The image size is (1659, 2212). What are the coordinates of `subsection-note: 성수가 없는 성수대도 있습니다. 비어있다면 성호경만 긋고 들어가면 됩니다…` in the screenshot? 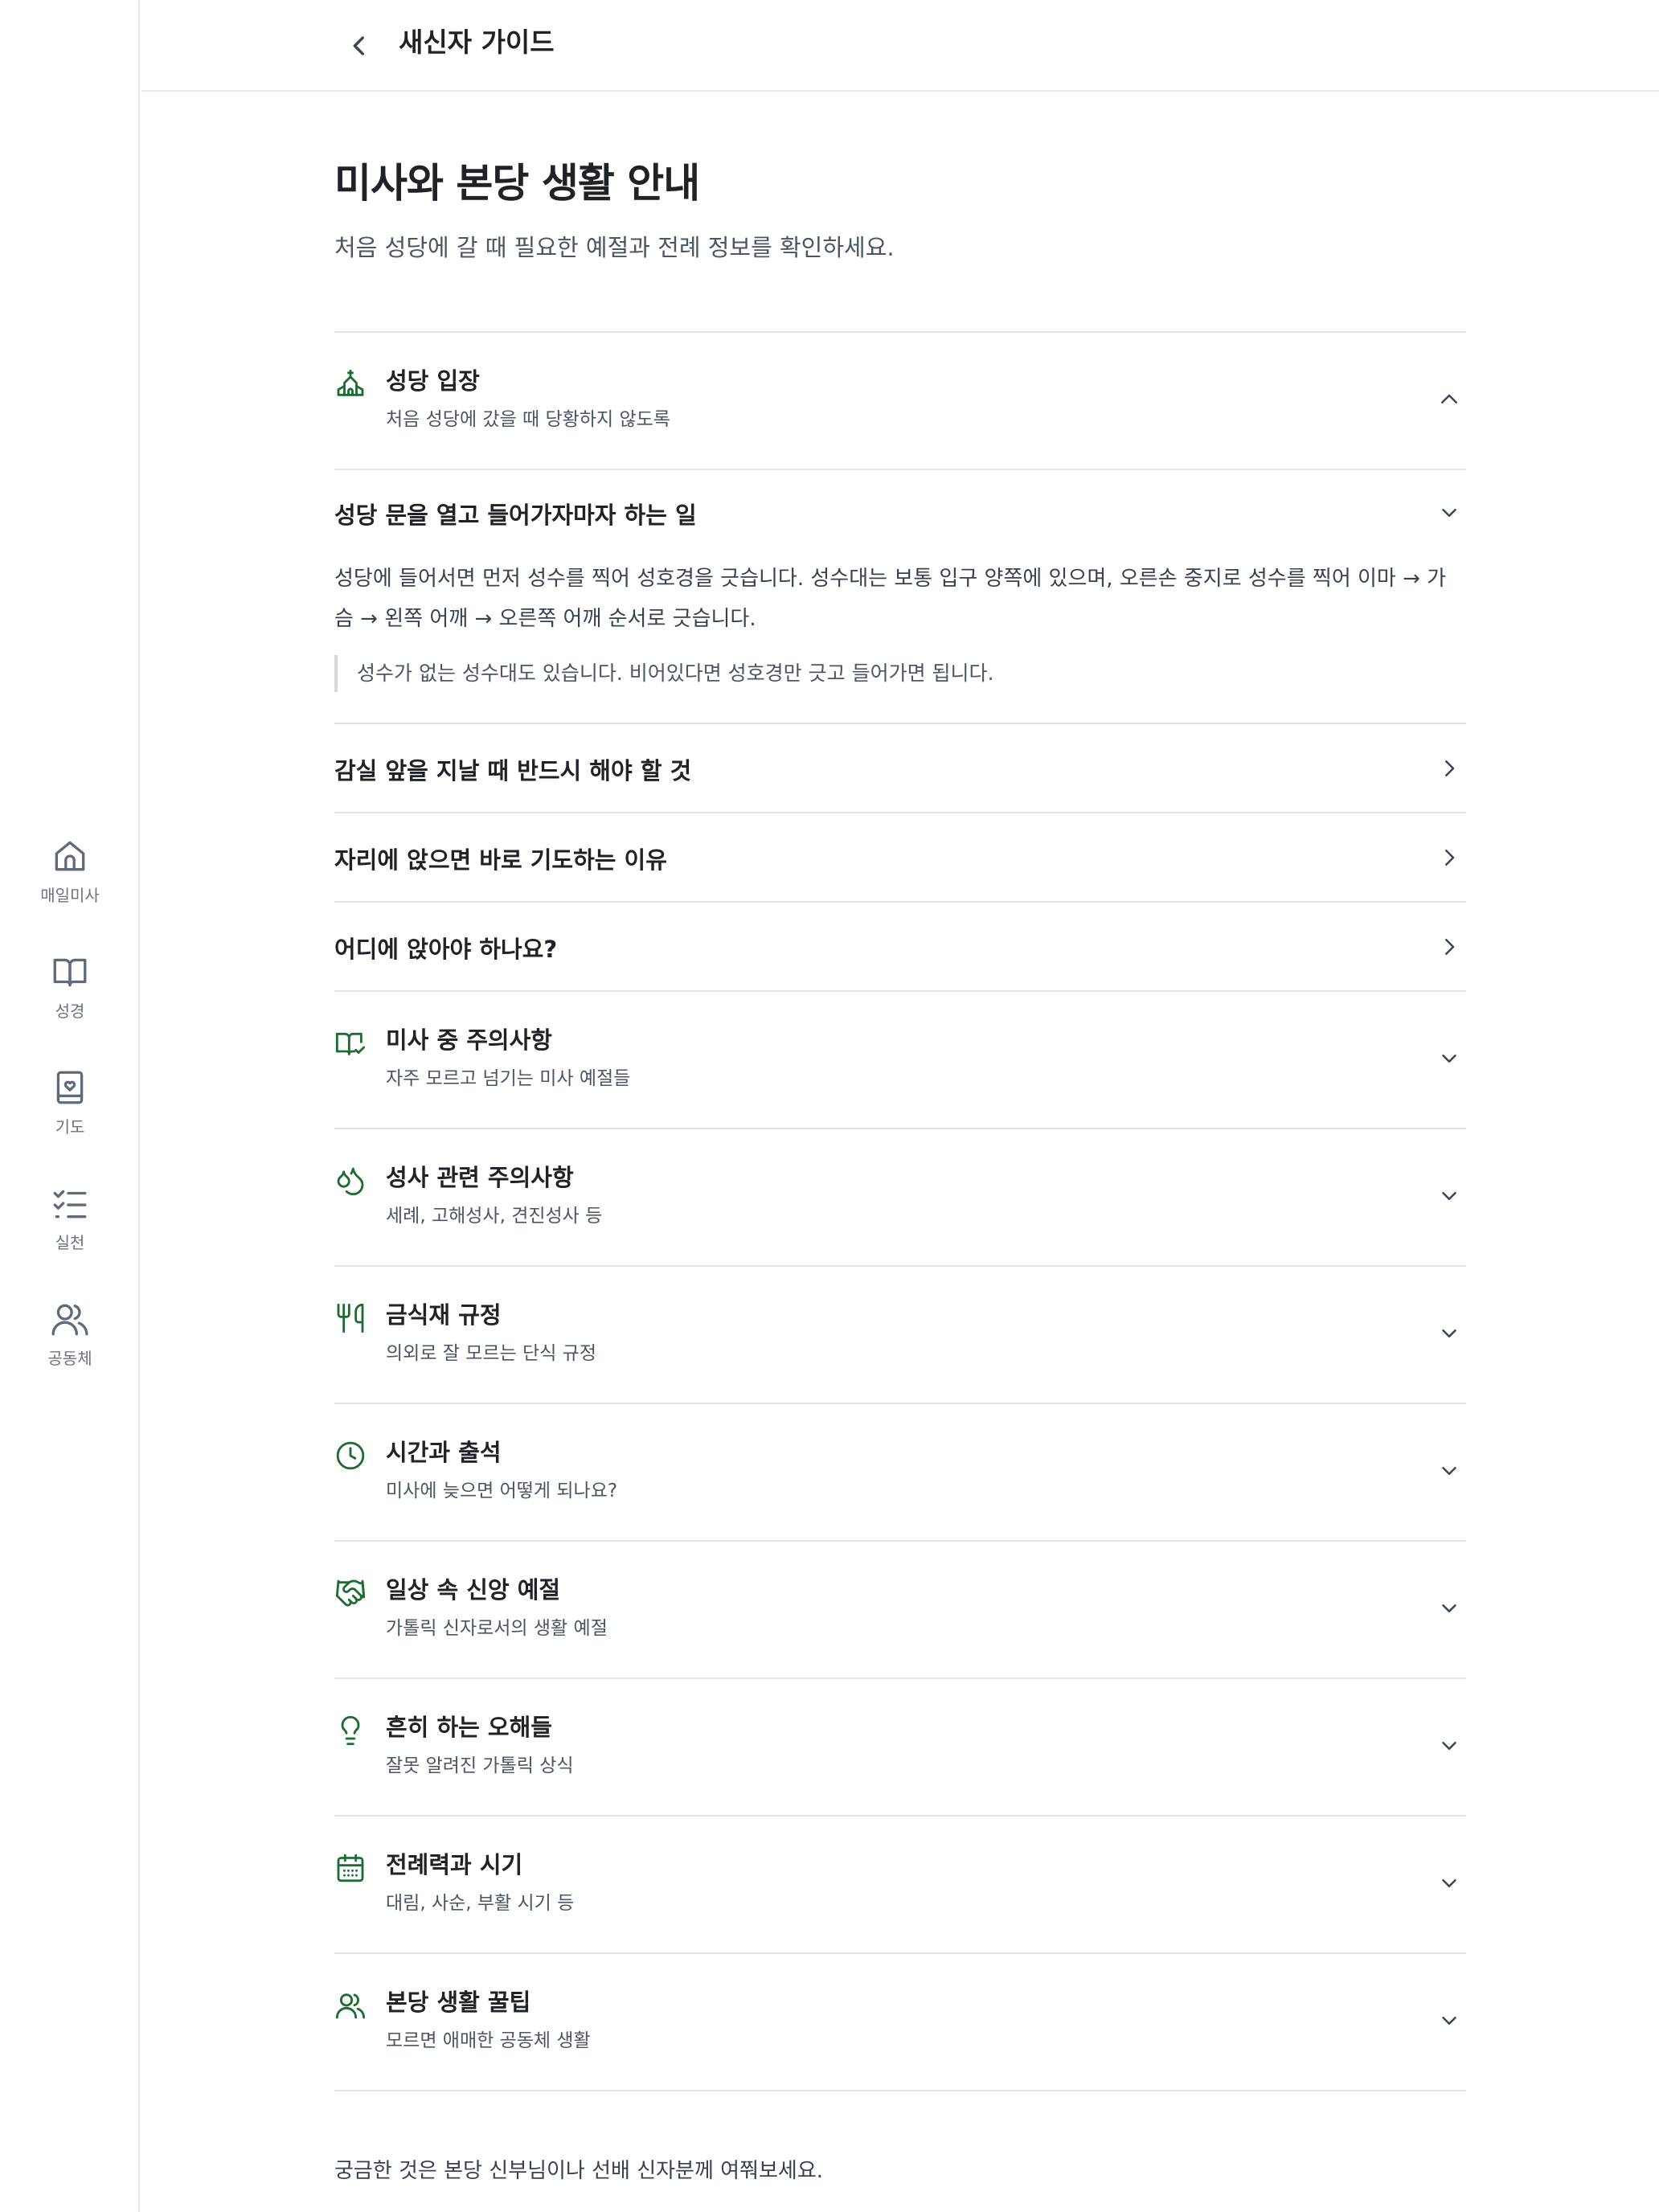 It's located at (663, 673).